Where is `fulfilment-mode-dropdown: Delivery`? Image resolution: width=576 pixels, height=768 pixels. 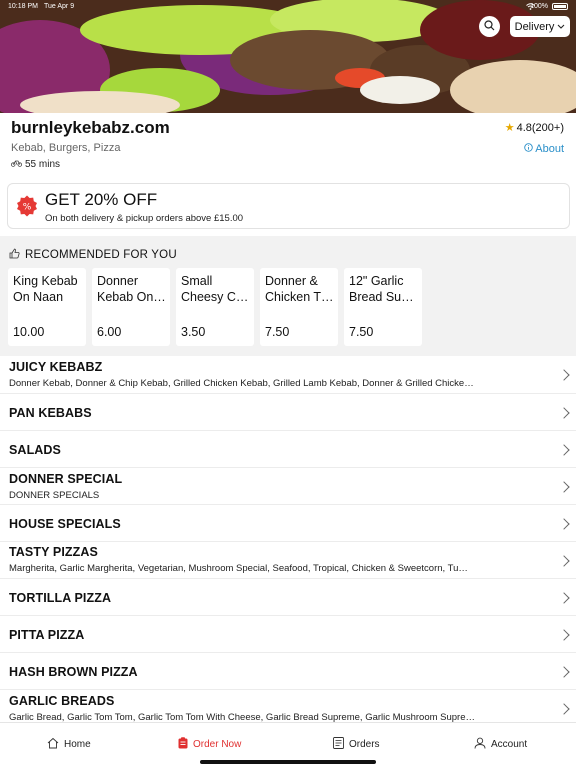
fulfilment-mode-dropdown: Delivery is located at coordinates (540, 26).